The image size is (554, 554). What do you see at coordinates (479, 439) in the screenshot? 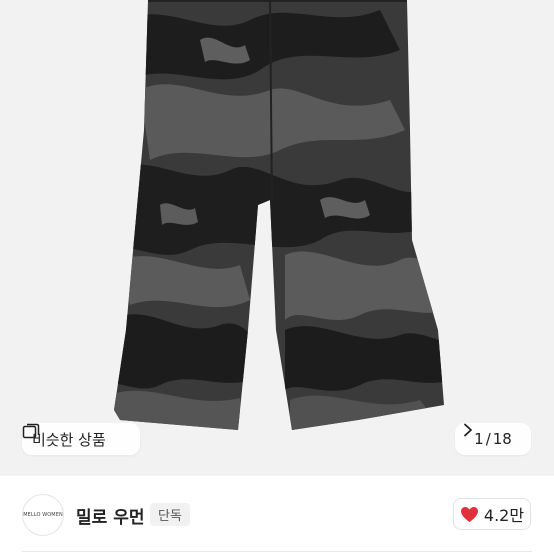
I see `image-current-index: 1` at bounding box center [479, 439].